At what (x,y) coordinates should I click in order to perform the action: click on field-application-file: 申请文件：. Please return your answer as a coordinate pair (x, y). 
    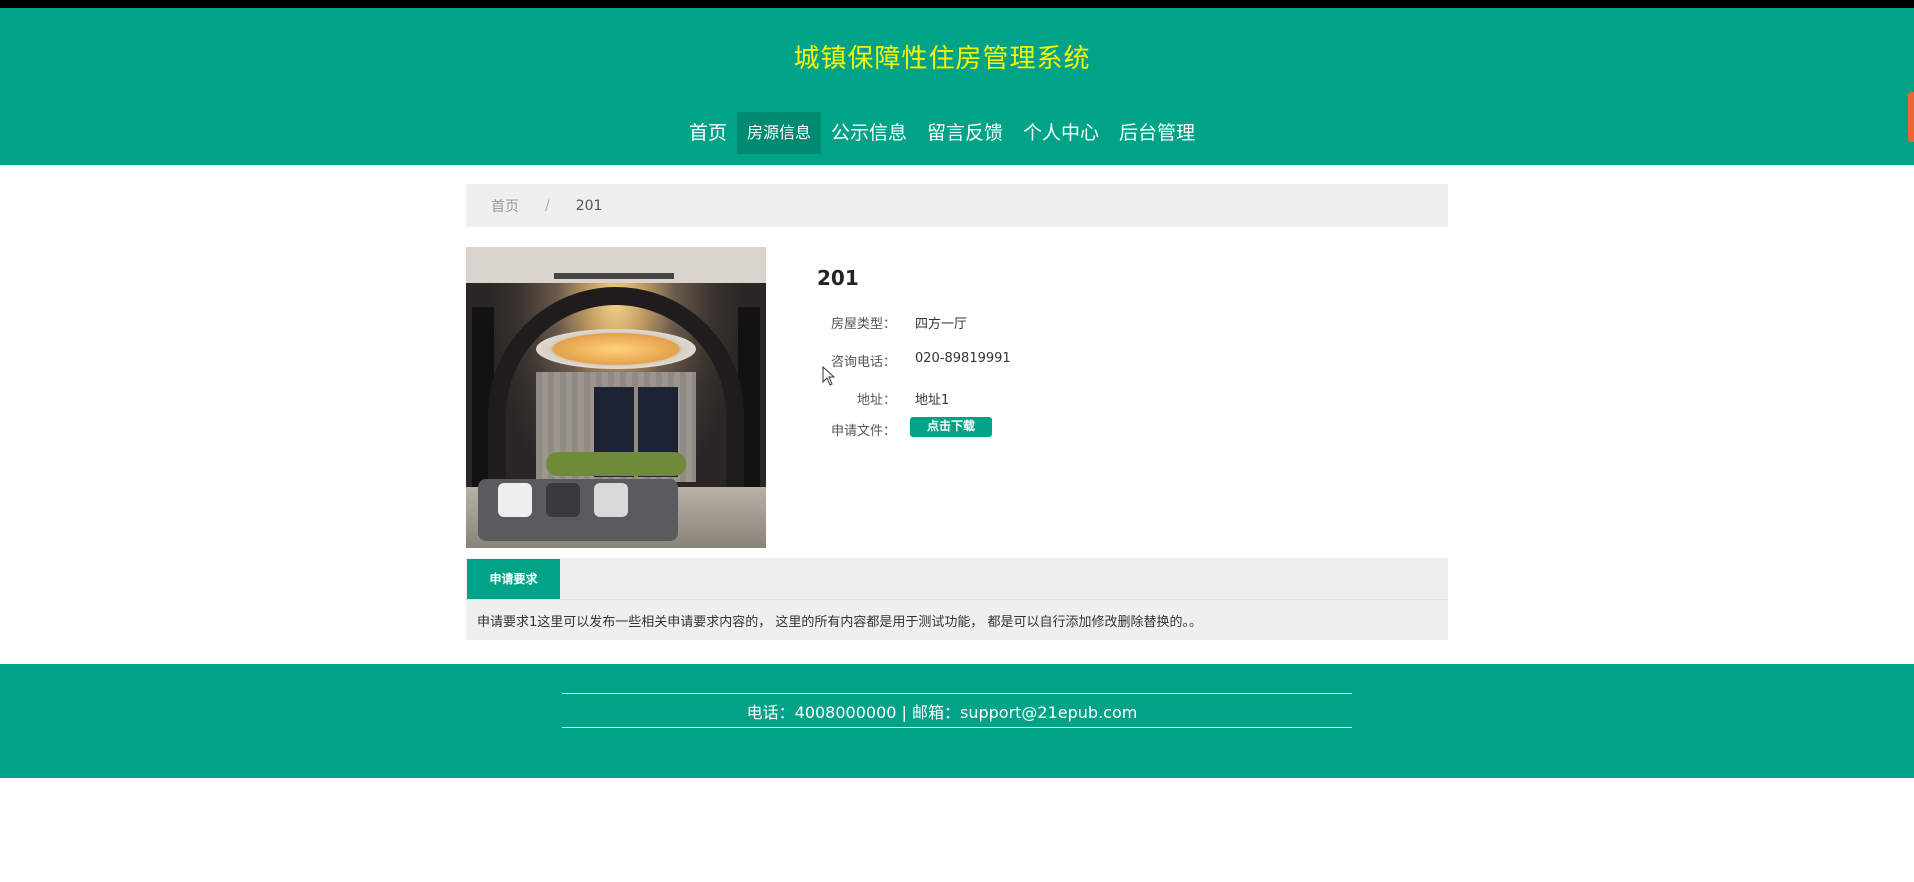
    Looking at the image, I should click on (848, 429).